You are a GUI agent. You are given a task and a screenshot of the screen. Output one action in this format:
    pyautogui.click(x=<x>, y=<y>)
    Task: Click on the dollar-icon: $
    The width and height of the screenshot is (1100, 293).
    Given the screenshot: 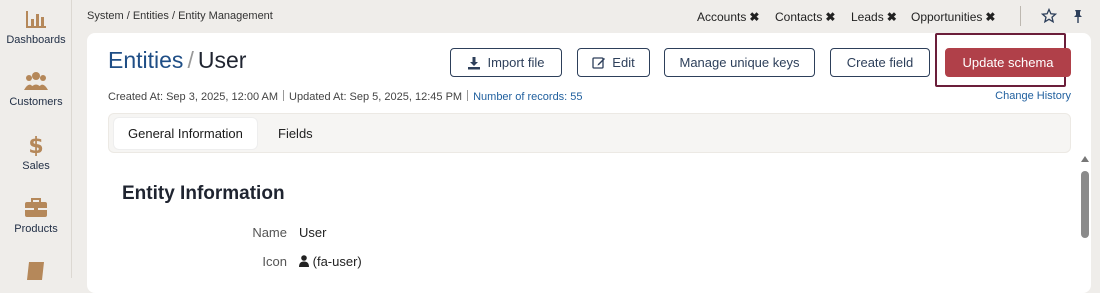 What is the action you would take?
    pyautogui.click(x=35, y=145)
    